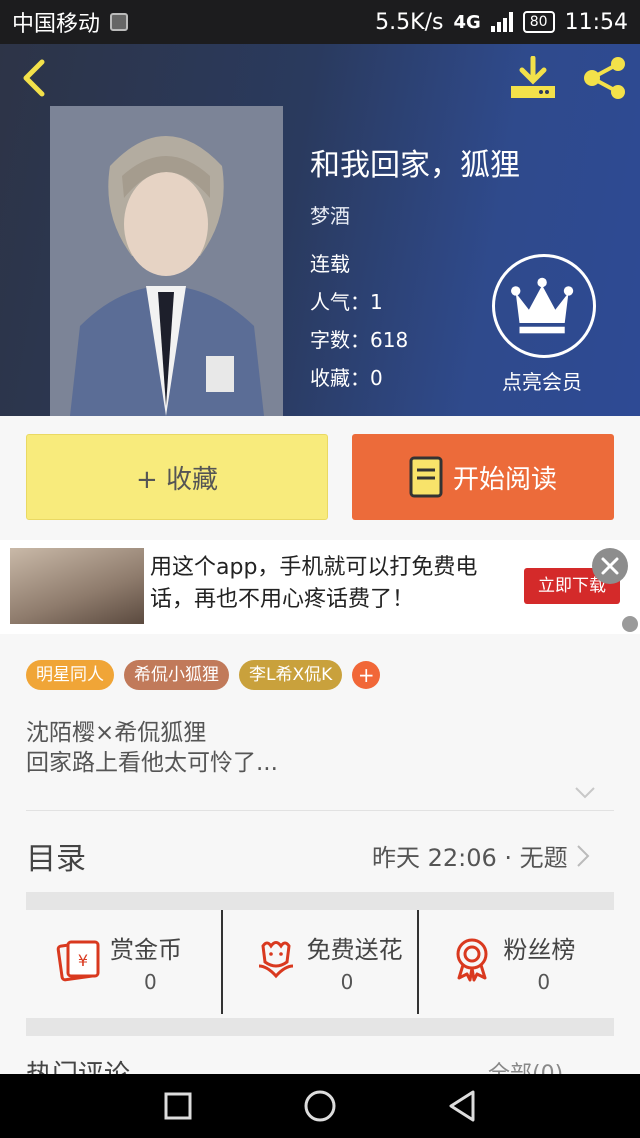 The height and width of the screenshot is (1138, 640). What do you see at coordinates (415, 165) in the screenshot?
I see `book-title: 和我回家，狐狸` at bounding box center [415, 165].